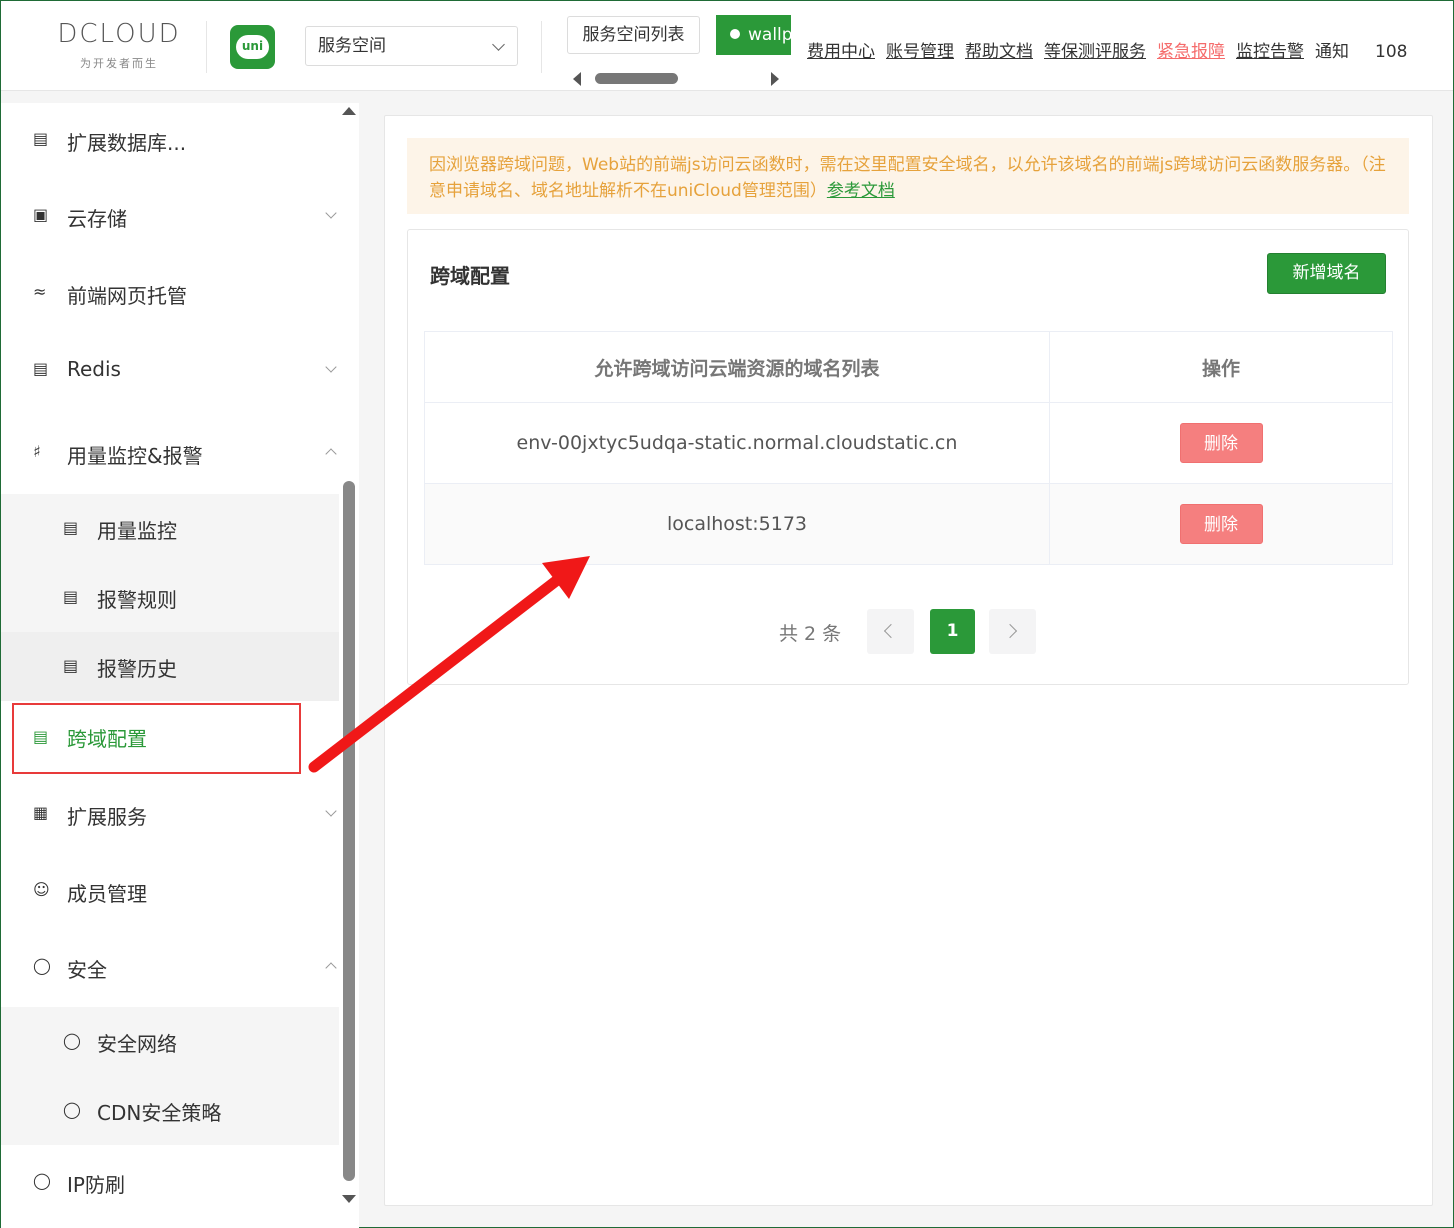 The height and width of the screenshot is (1228, 1454). What do you see at coordinates (1095, 52) in the screenshot?
I see `nav-security-eval: 等保测评服务` at bounding box center [1095, 52].